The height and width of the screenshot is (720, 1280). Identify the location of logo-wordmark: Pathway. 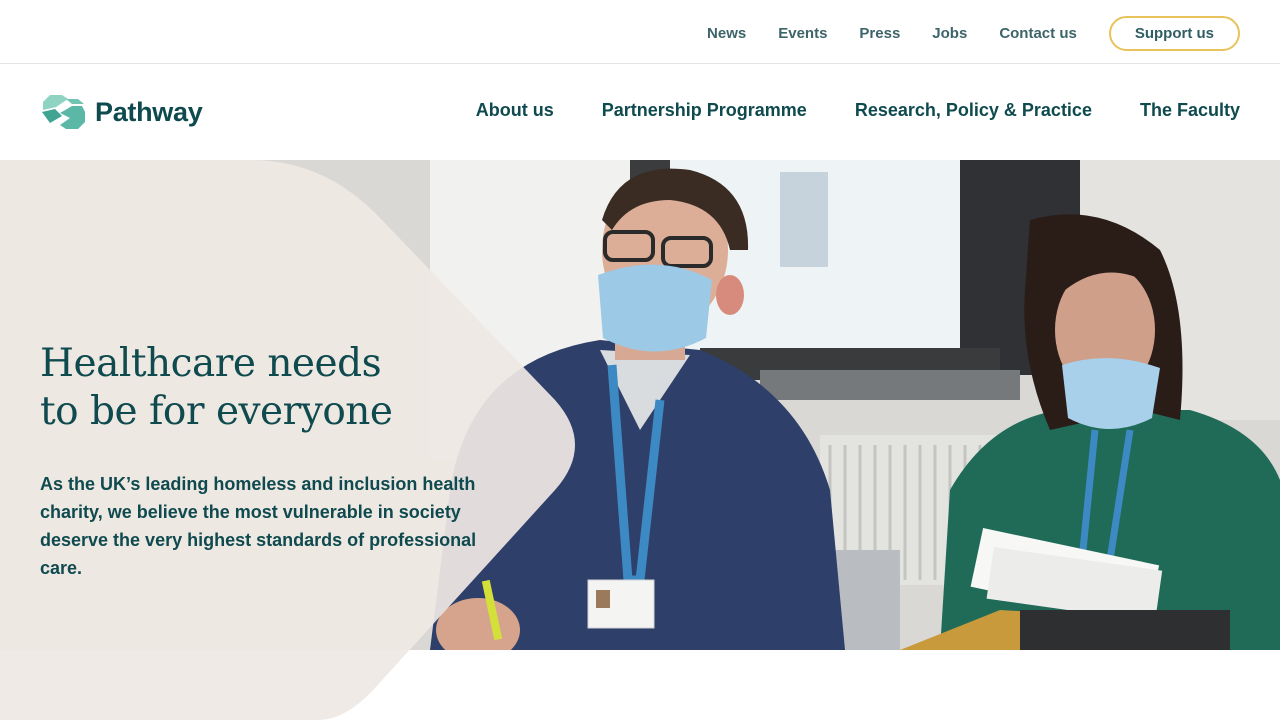
(149, 111).